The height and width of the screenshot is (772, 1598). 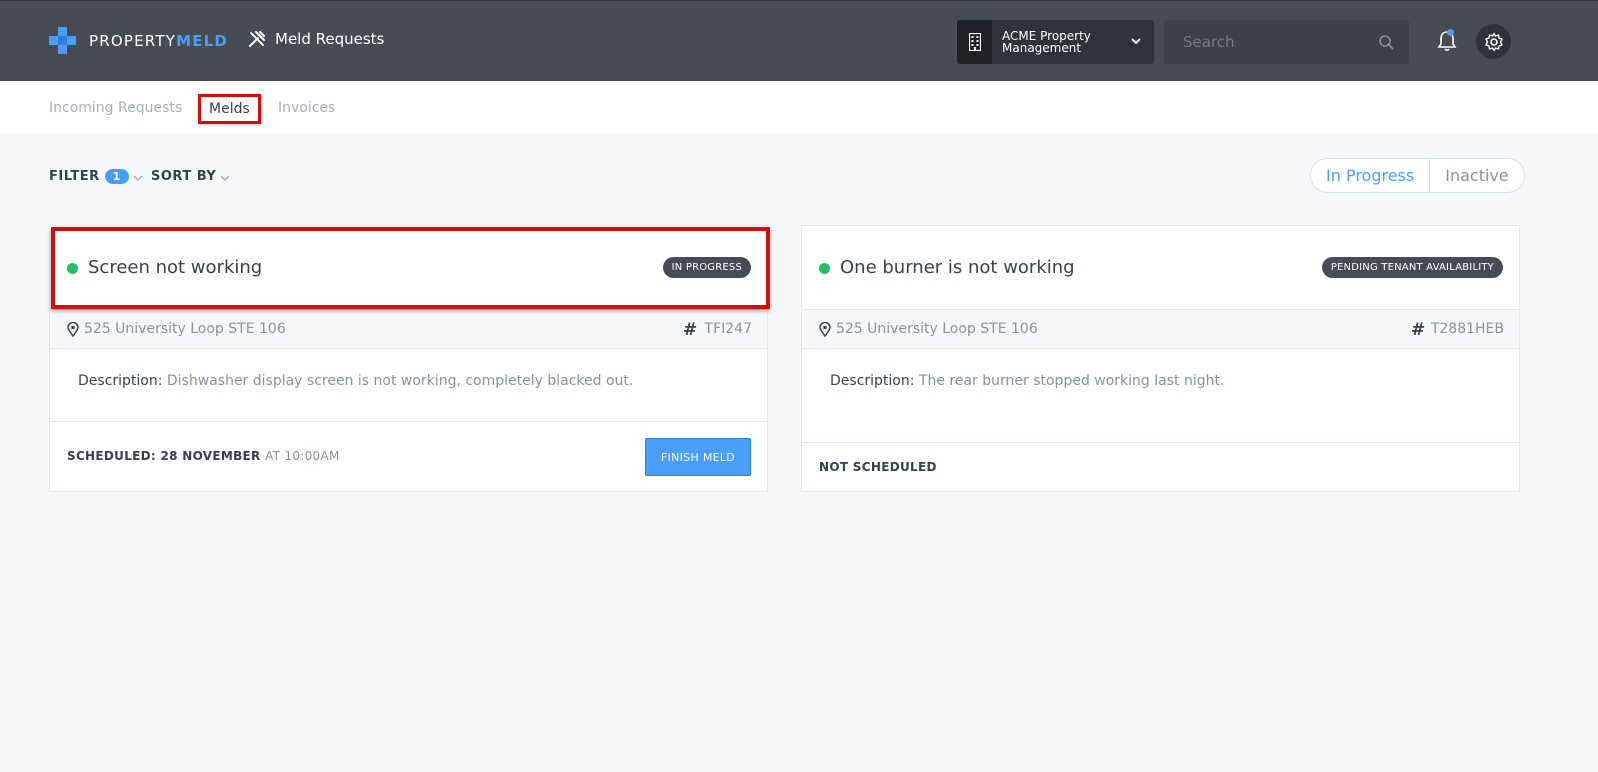 What do you see at coordinates (302, 456) in the screenshot?
I see `schedule-time: AT 10:00AM` at bounding box center [302, 456].